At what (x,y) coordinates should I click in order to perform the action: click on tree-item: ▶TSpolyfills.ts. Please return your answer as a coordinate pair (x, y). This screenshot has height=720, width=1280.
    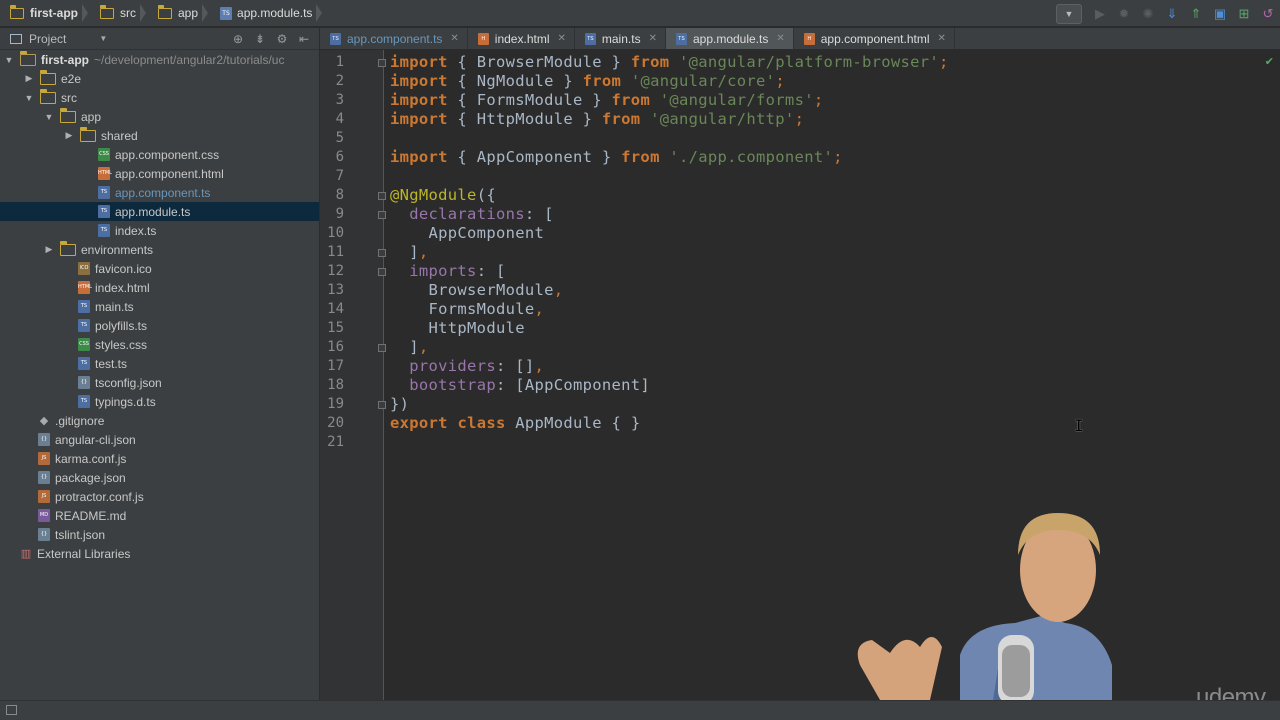
    Looking at the image, I should click on (159, 325).